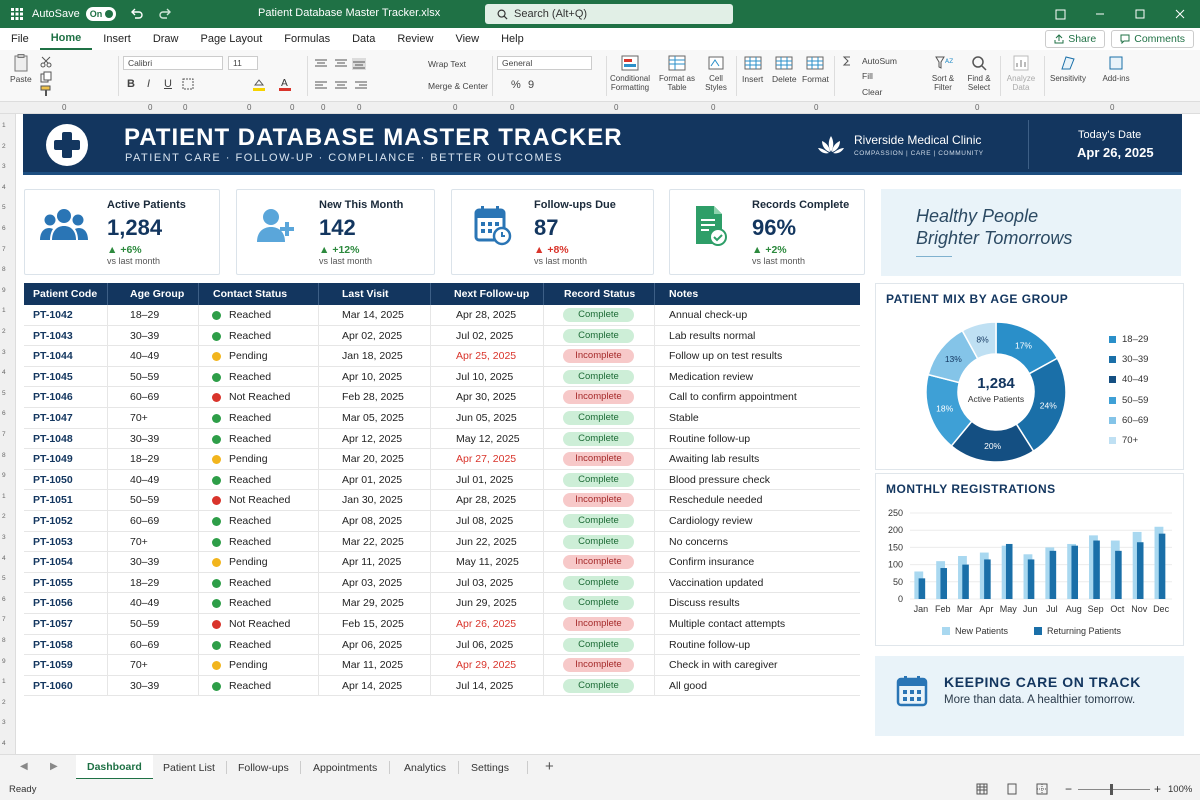  I want to click on patient-code: PT-1049, so click(53, 459).